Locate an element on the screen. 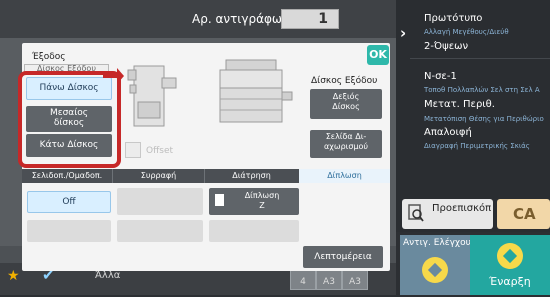  middle-tray-button: Μεσαίος δίσκος is located at coordinates (69, 119).